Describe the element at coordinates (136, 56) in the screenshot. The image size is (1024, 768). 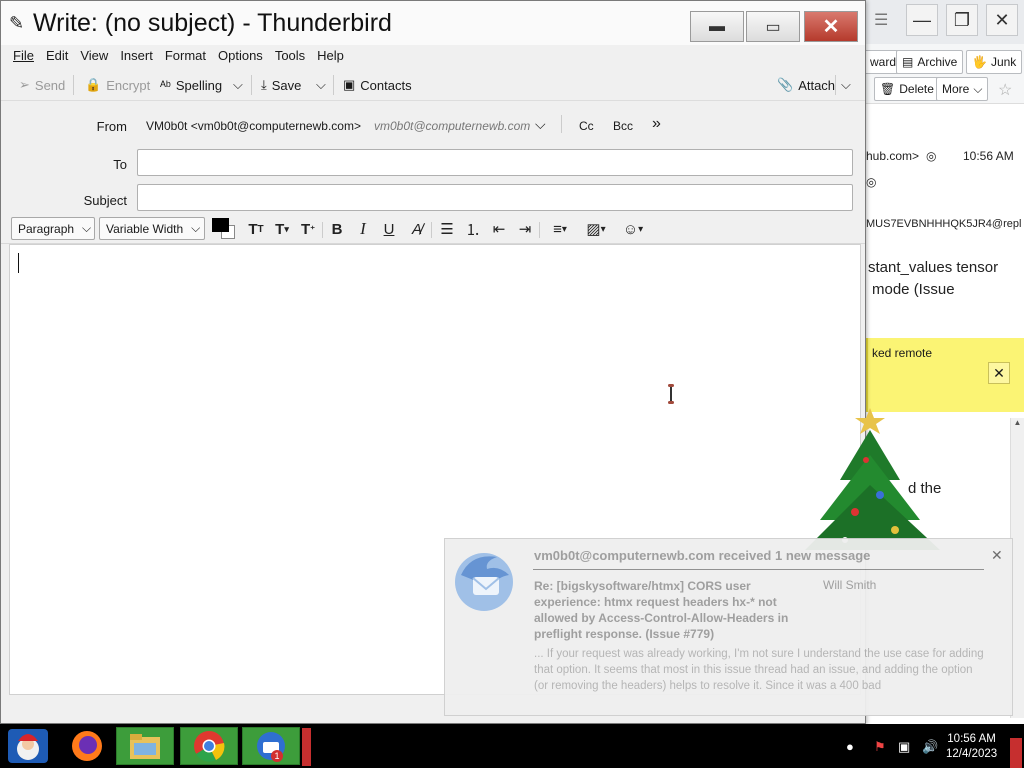
I see `menu-insert: Insert` at that location.